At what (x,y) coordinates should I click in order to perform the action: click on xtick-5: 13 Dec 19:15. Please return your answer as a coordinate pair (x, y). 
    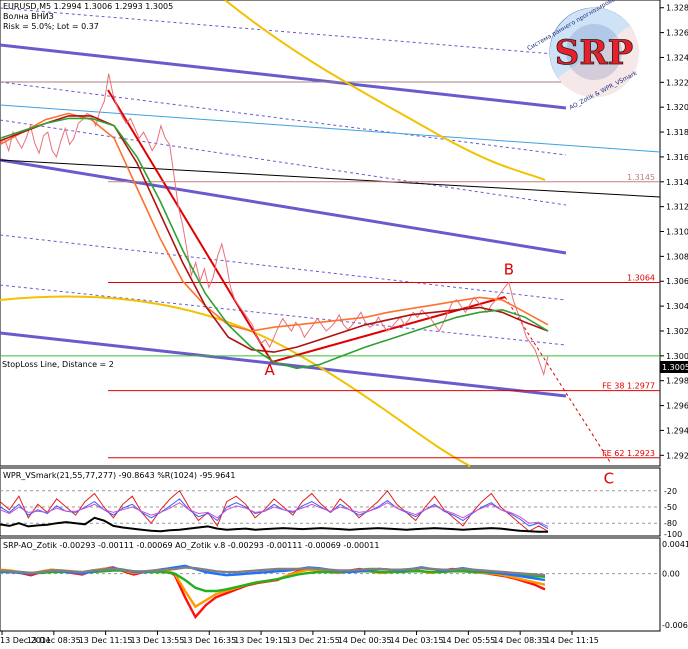
    Looking at the image, I should click on (261, 640).